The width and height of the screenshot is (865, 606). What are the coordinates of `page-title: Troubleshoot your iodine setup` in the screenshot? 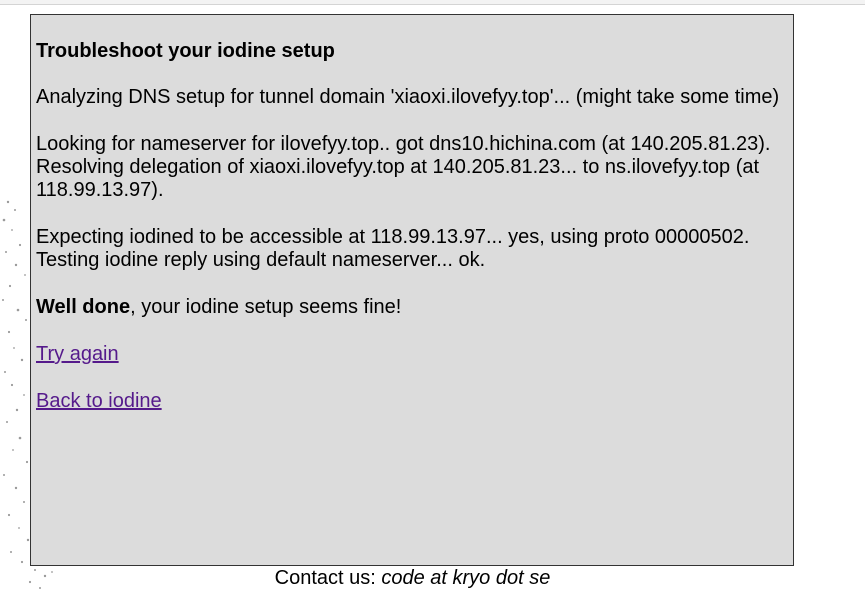 It's located at (185, 51).